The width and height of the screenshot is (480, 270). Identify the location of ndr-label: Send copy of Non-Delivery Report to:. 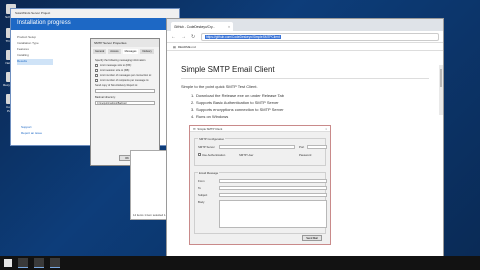
(116, 85).